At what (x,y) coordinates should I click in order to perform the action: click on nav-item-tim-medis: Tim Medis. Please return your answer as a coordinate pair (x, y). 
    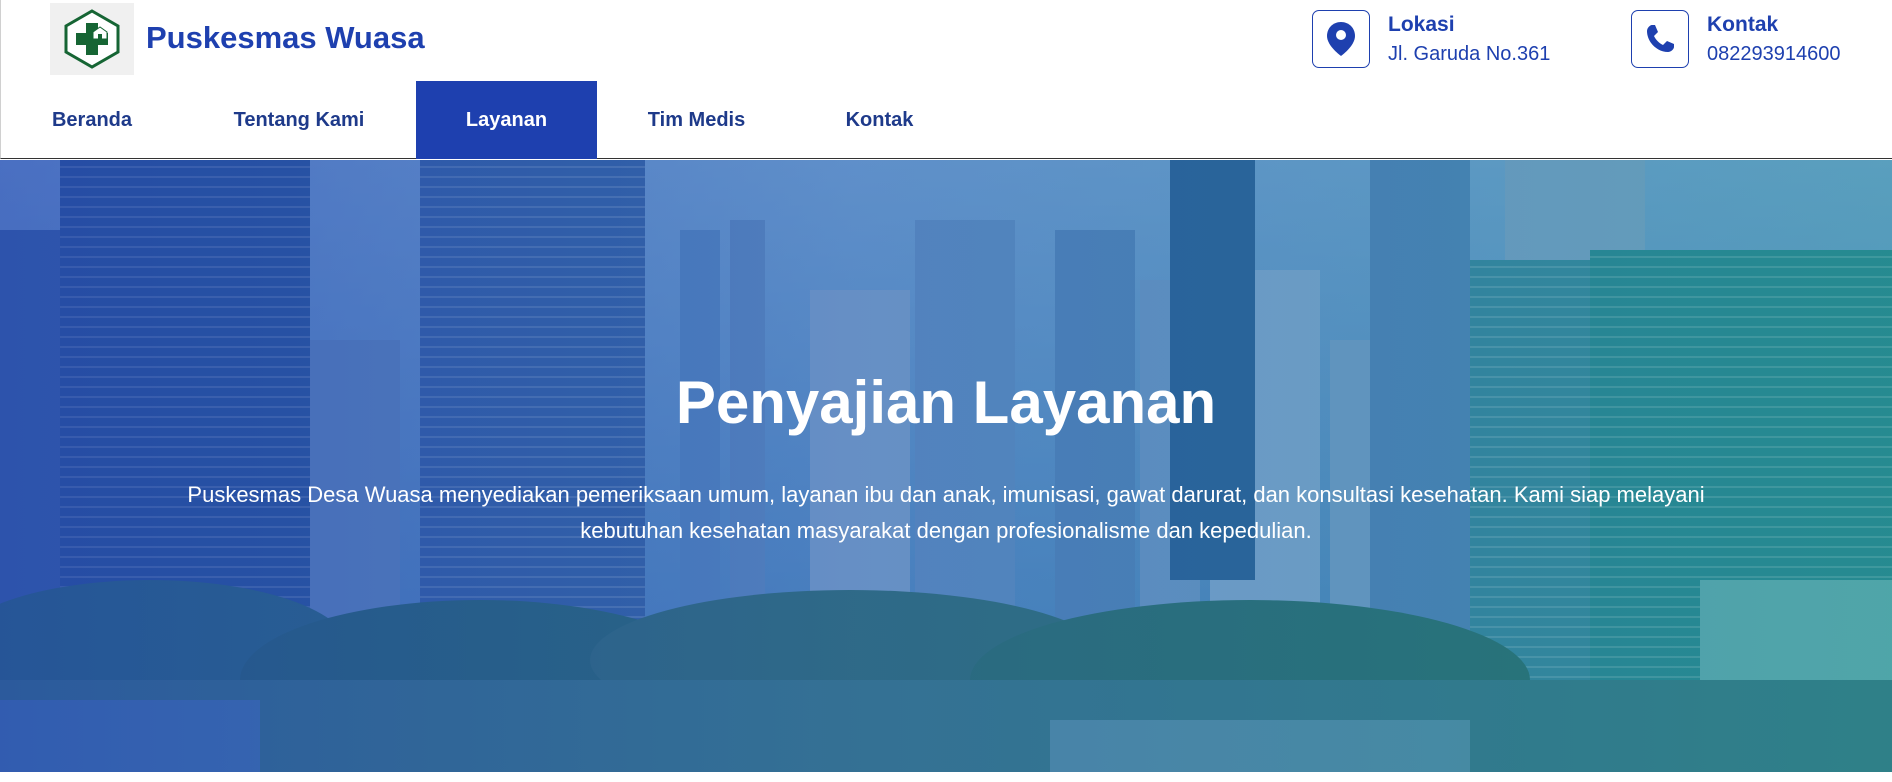
    Looking at the image, I should click on (696, 120).